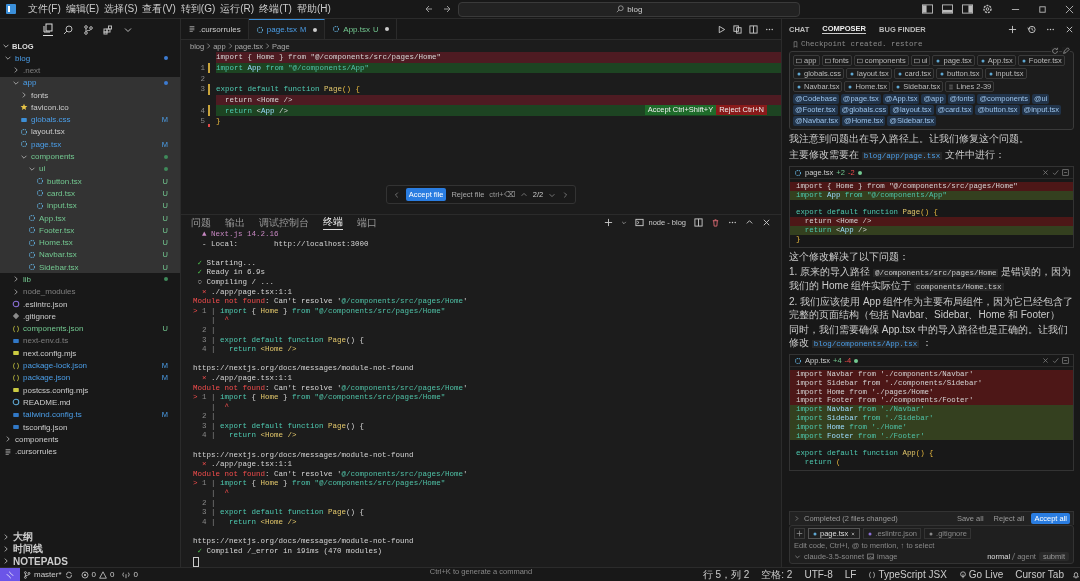 Image resolution: width=1080 pixels, height=581 pixels. I want to click on menu-item: 帮助(H), so click(313, 9).